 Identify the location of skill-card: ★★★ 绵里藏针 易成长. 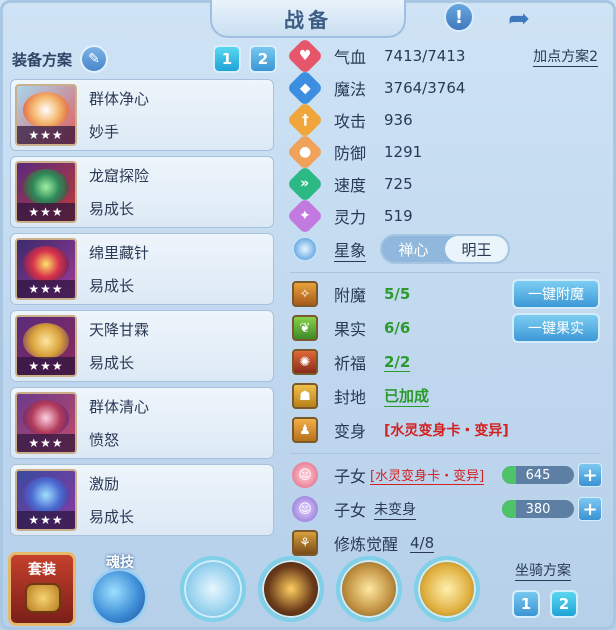
(142, 269).